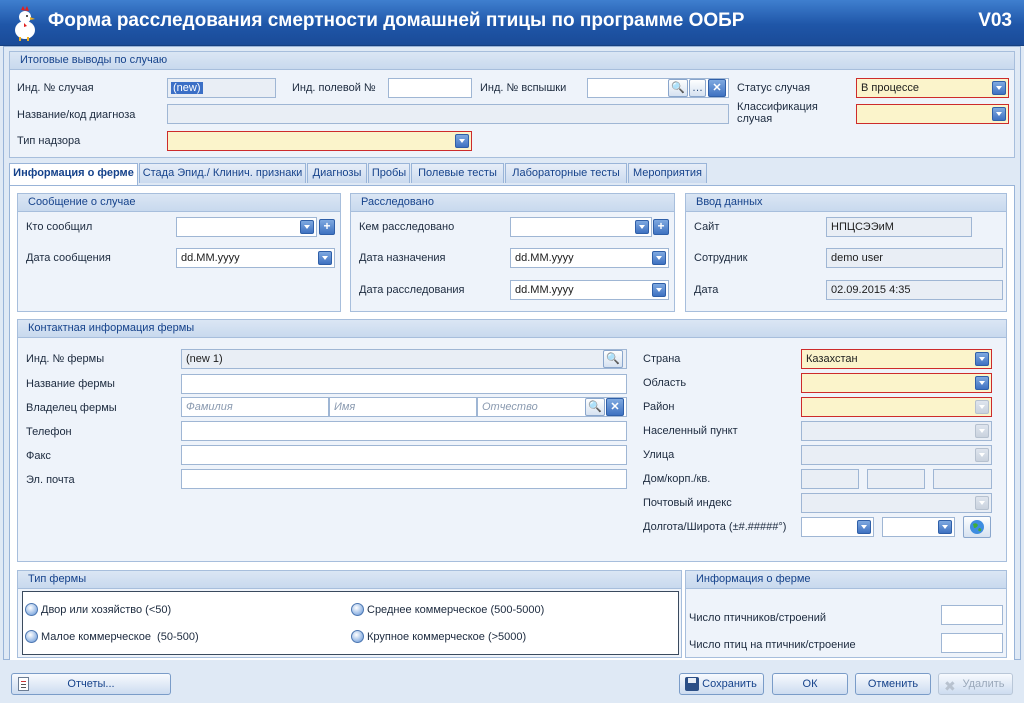 The width and height of the screenshot is (1024, 703). What do you see at coordinates (896, 359) in the screenshot?
I see `country-select: Казахстан` at bounding box center [896, 359].